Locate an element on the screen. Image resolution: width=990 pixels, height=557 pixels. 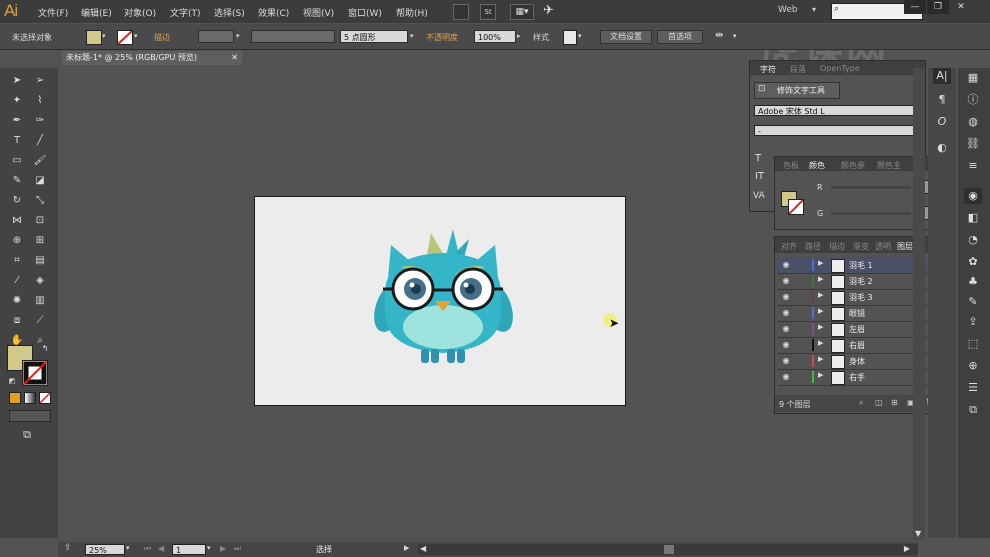
slider-g is located at coordinates (871, 213).